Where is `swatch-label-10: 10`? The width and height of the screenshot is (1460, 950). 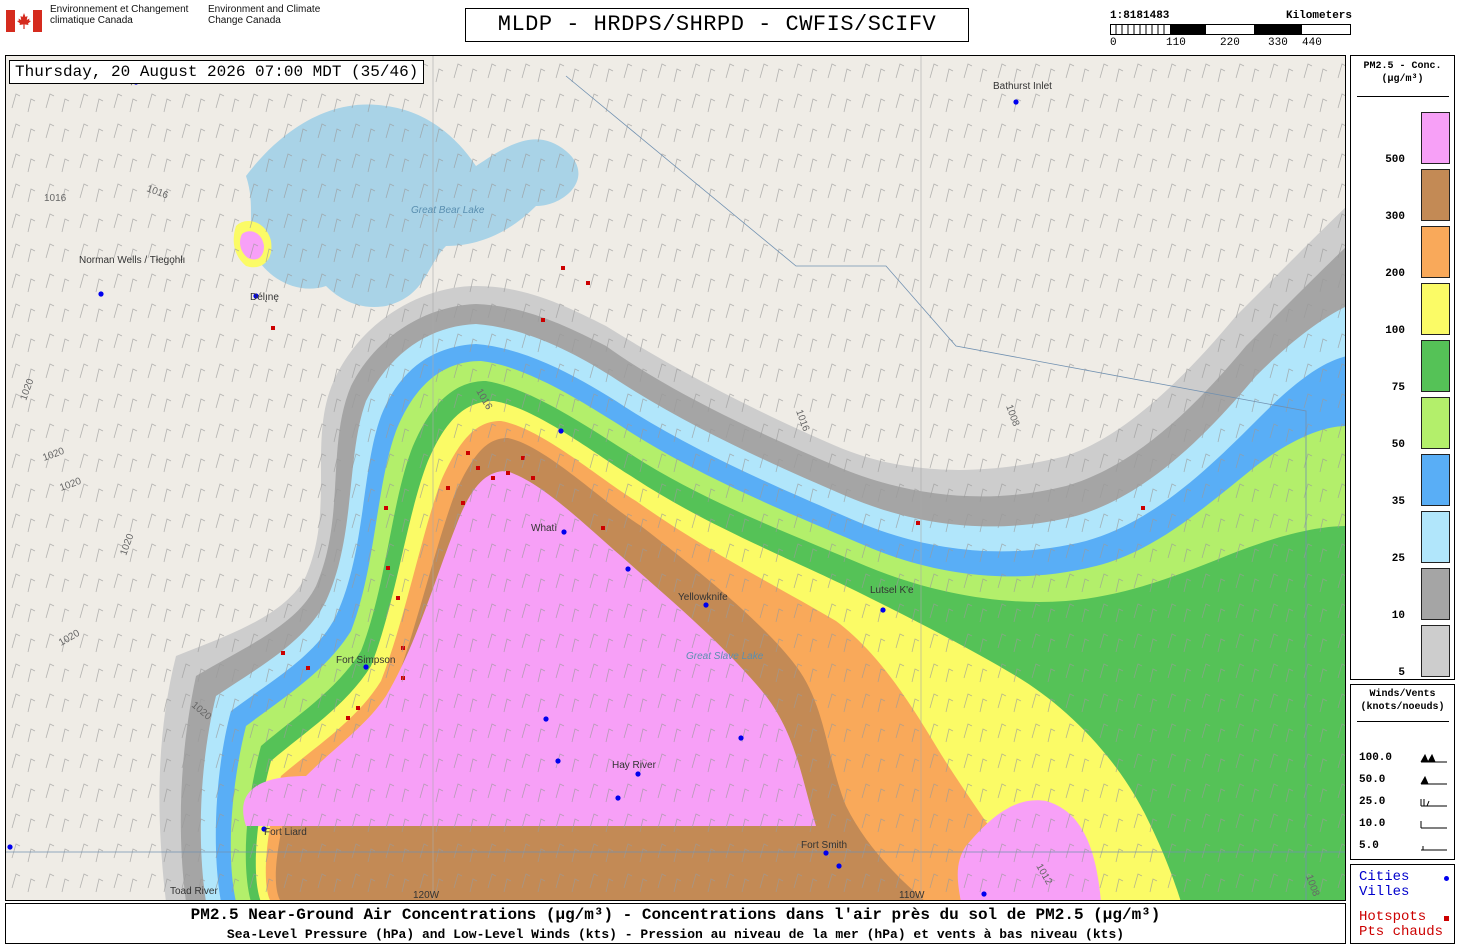 swatch-label-10: 10 is located at coordinates (1398, 616).